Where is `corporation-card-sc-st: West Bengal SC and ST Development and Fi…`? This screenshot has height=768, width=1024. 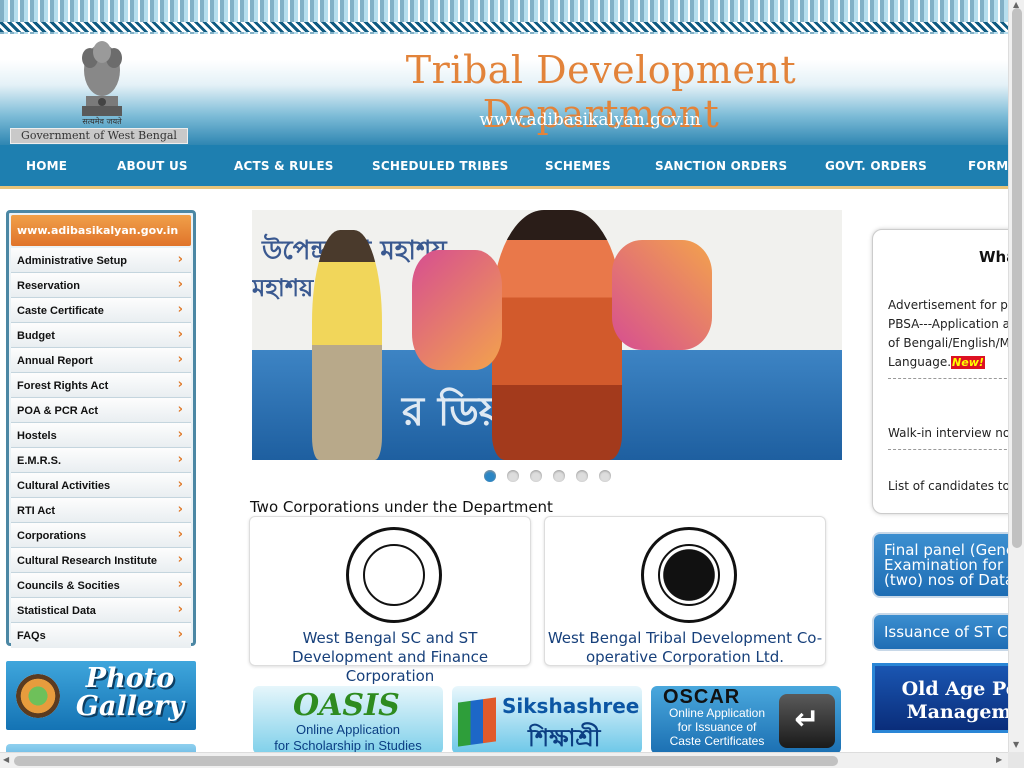
corporation-card-sc-st: West Bengal SC and ST Development and Fi… is located at coordinates (390, 600).